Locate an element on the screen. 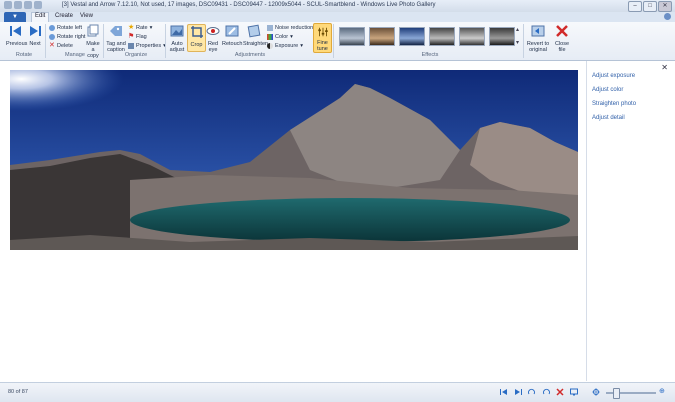 Image resolution: width=675 pixels, height=402 pixels. properties-dropdown: Properties▾ is located at coordinates (147, 46).